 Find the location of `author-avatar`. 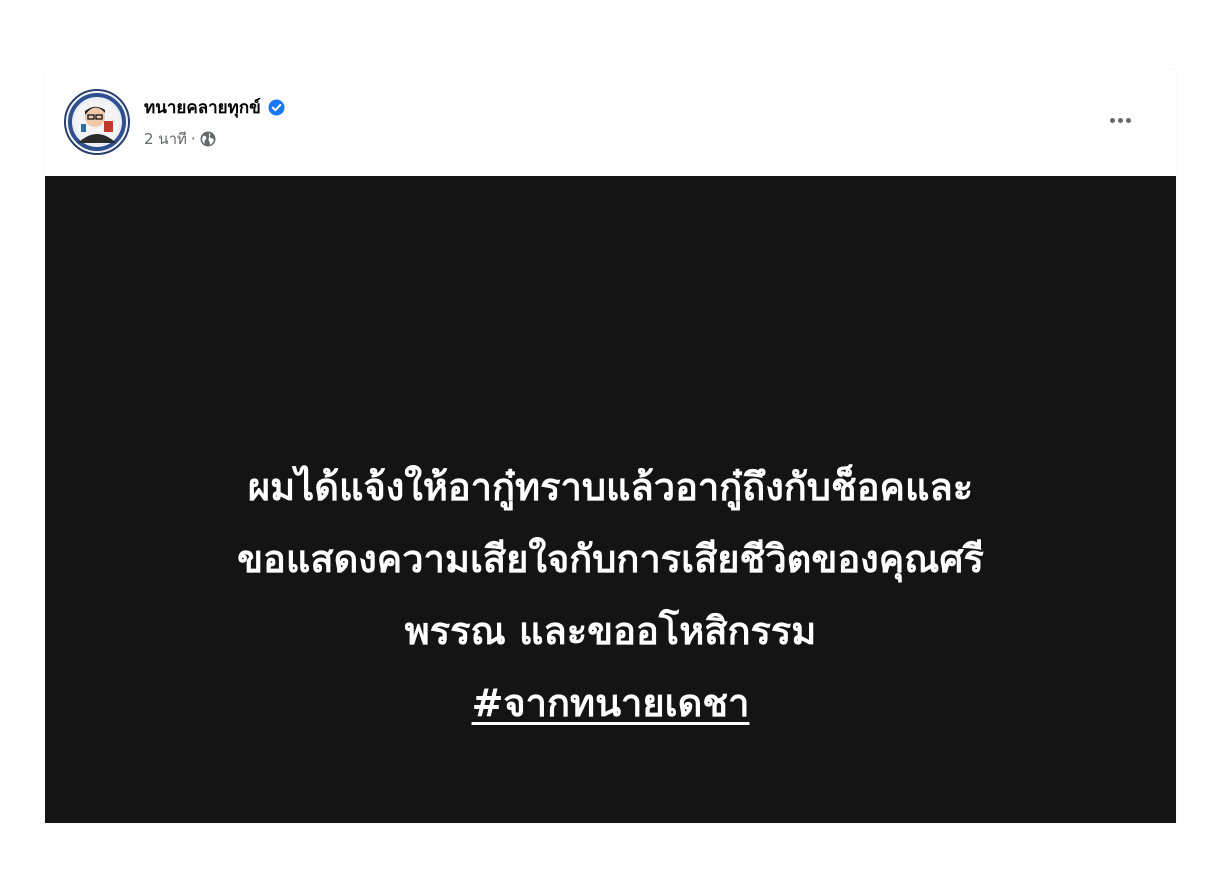

author-avatar is located at coordinates (97, 122).